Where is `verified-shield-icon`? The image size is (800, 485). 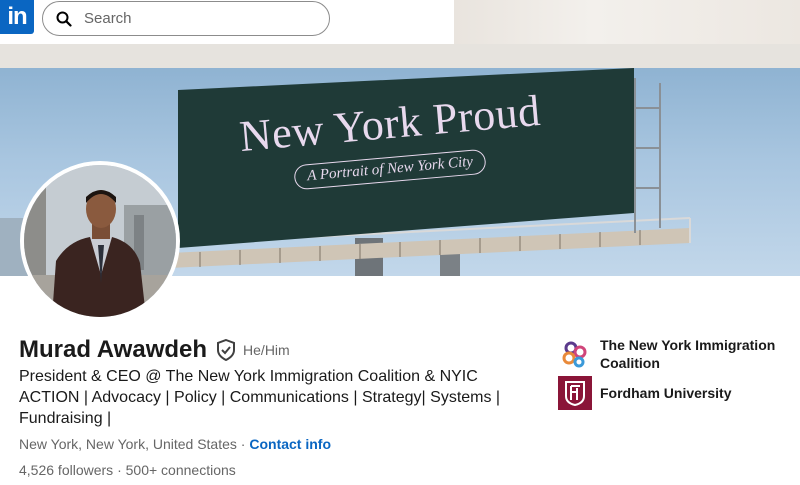
verified-shield-icon is located at coordinates (226, 350).